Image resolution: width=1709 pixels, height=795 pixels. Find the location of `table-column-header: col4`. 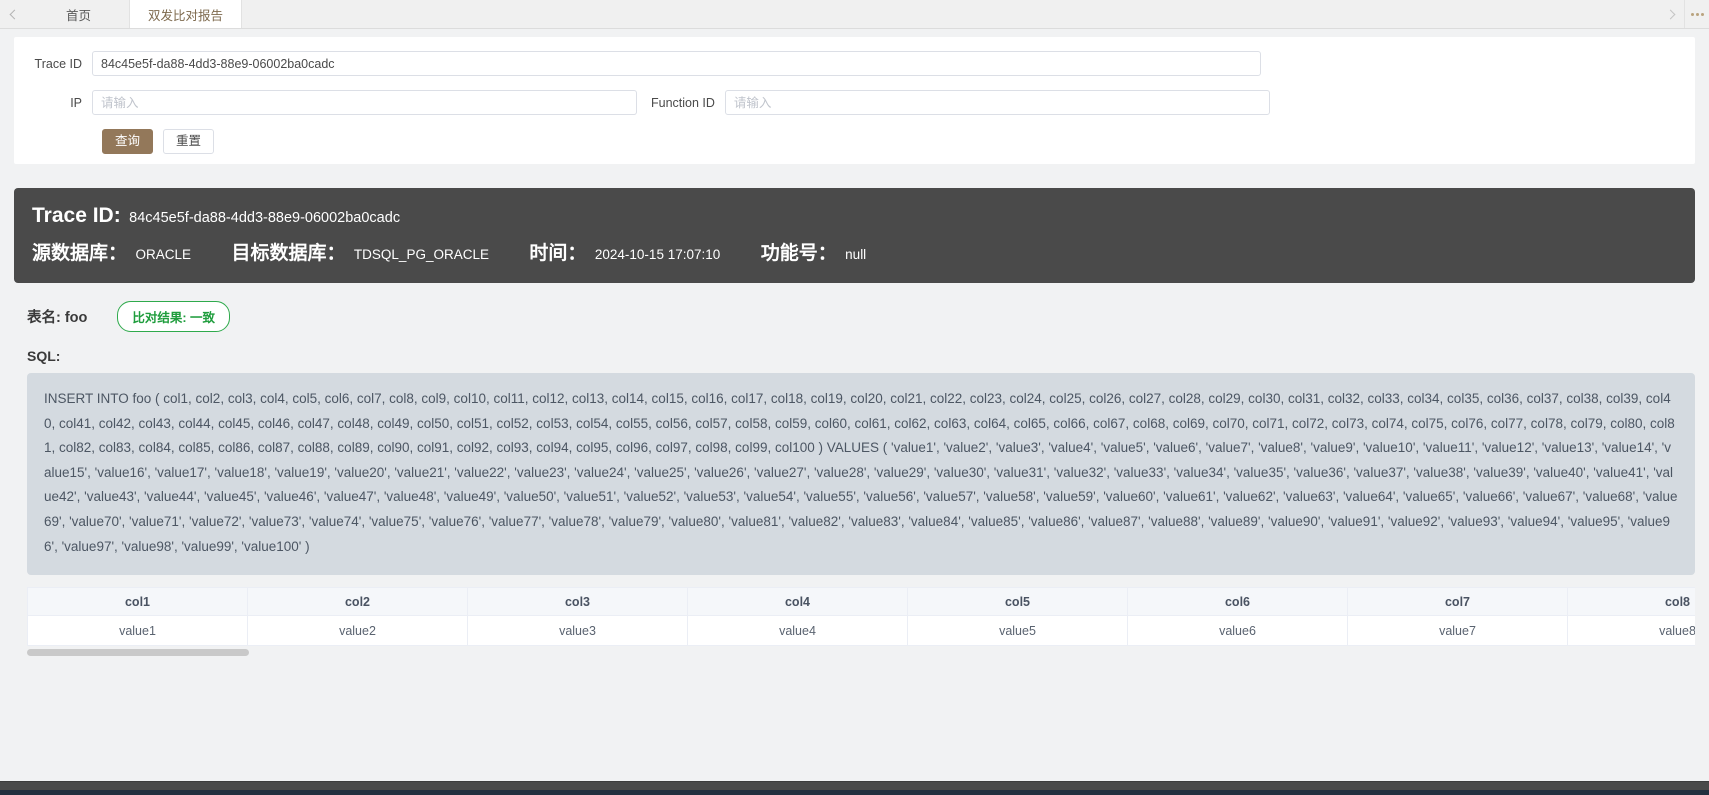

table-column-header: col4 is located at coordinates (797, 602).